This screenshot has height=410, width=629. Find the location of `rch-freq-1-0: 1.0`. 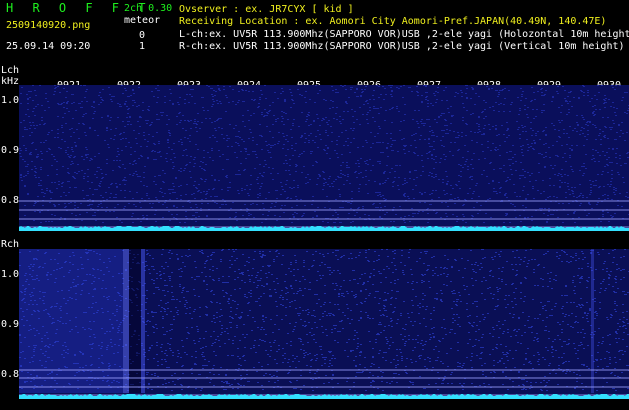

rch-freq-1-0: 1.0 is located at coordinates (10, 274).